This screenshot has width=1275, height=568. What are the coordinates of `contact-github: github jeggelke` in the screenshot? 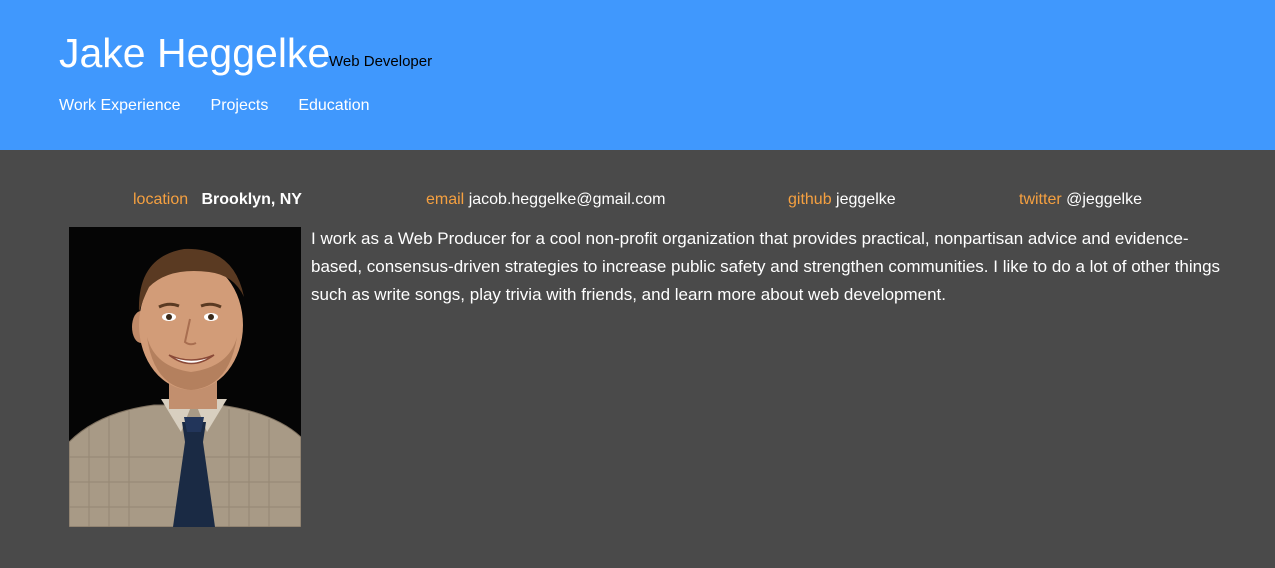 It's located at (842, 200).